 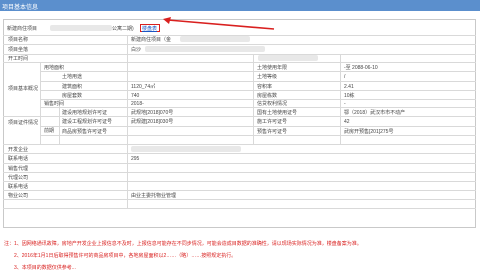 What do you see at coordinates (267, 77) in the screenshot?
I see `land-grade-label: 土地等级` at bounding box center [267, 77].